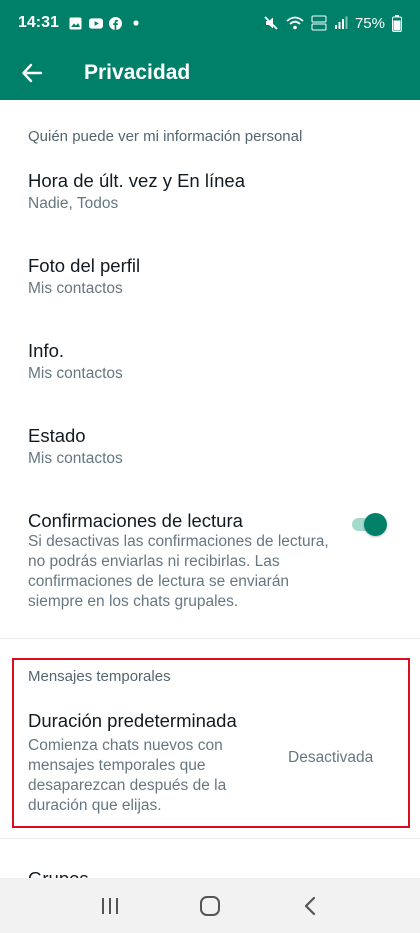 The width and height of the screenshot is (420, 933). I want to click on recent-apps-button, so click(110, 906).